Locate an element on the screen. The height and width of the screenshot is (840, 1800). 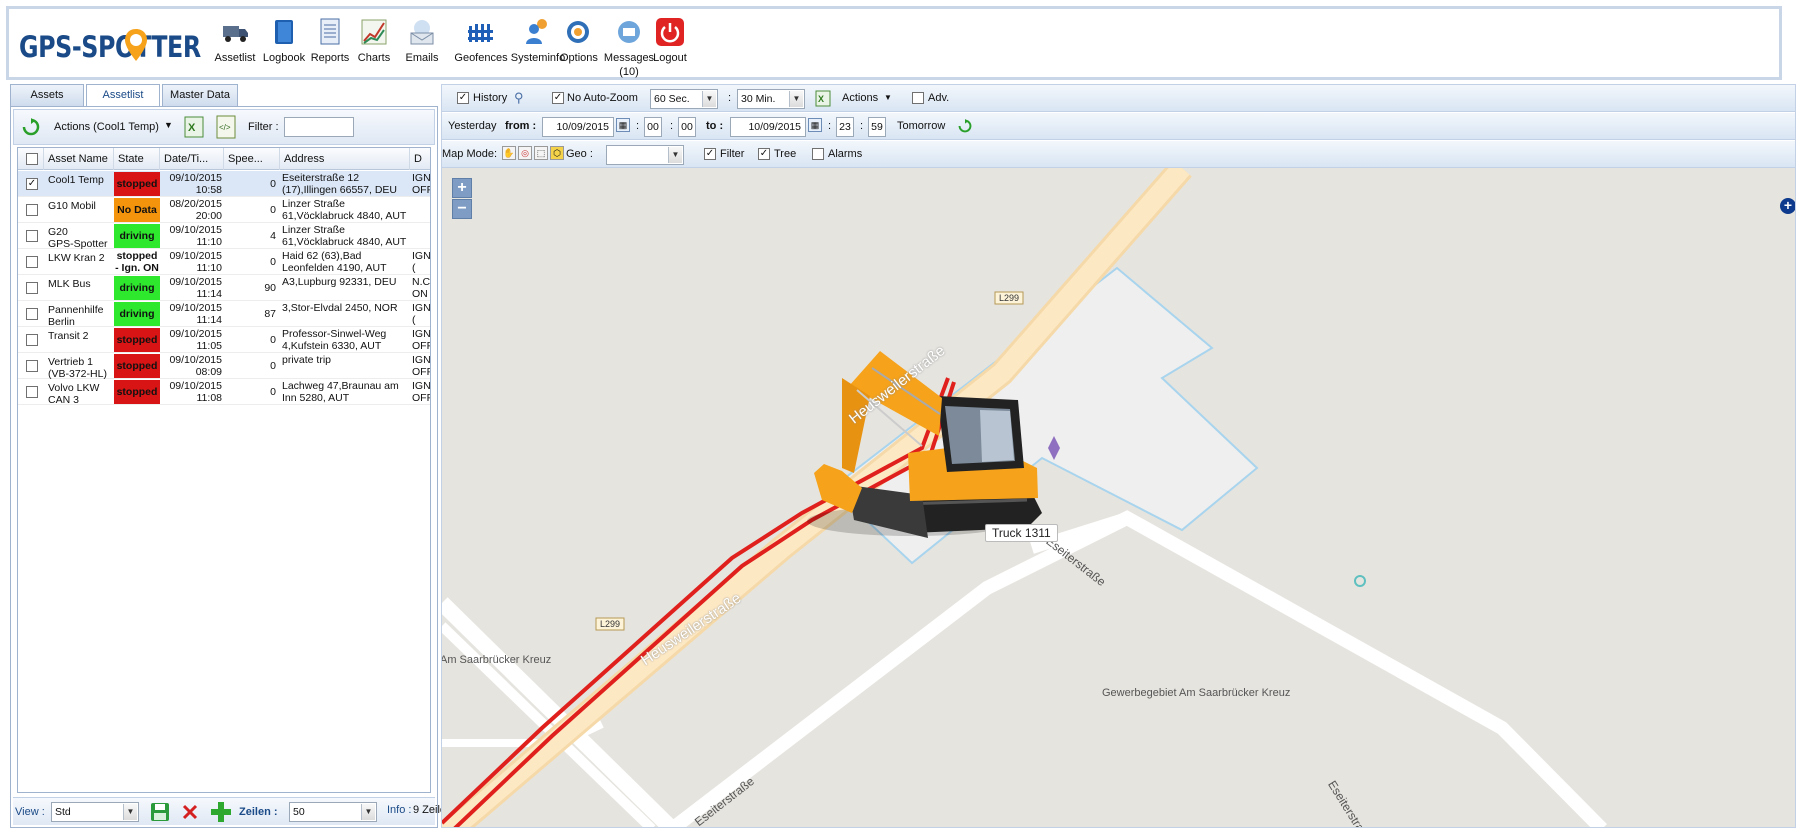
row-checkbox: ✓ is located at coordinates (32, 184).